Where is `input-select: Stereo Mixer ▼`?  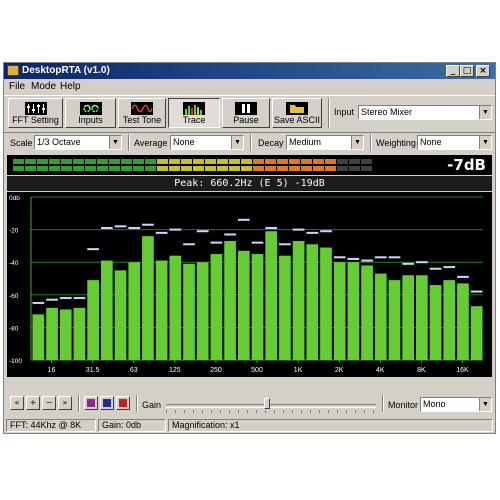 input-select: Stereo Mixer ▼ is located at coordinates (425, 112).